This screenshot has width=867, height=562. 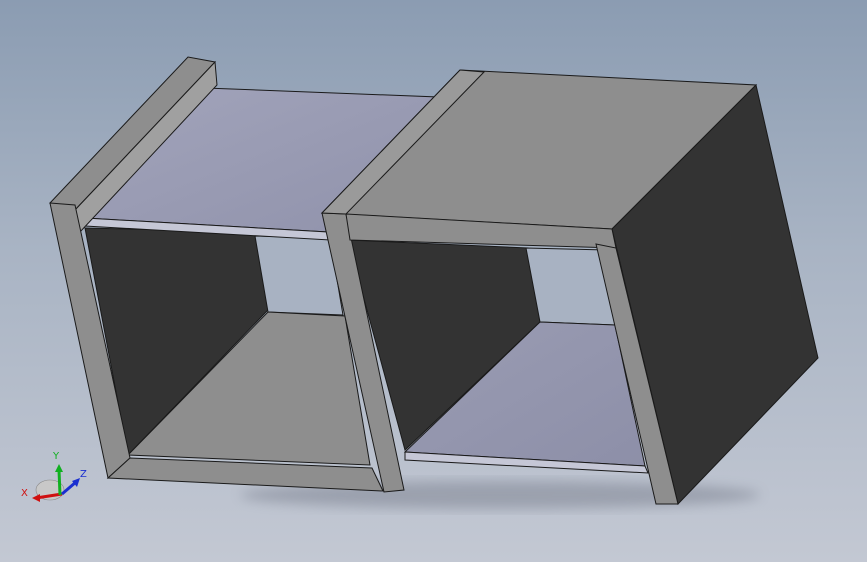 I want to click on reference-triad: X Y Z, so click(x=54, y=476).